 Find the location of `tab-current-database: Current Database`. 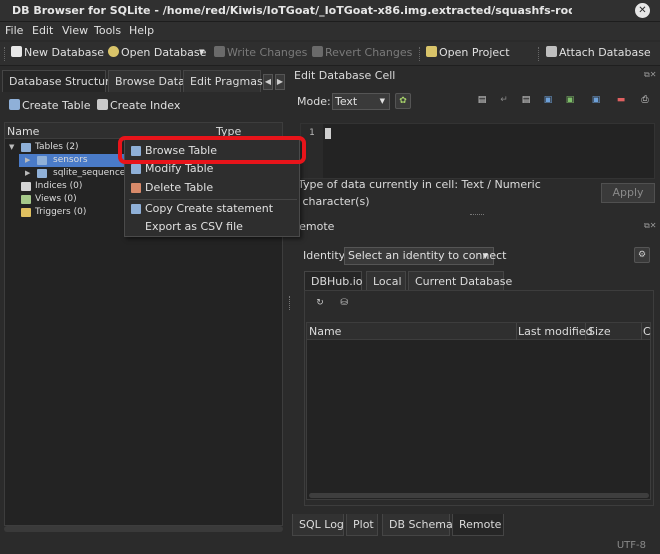

tab-current-database: Current Database is located at coordinates (460, 280).